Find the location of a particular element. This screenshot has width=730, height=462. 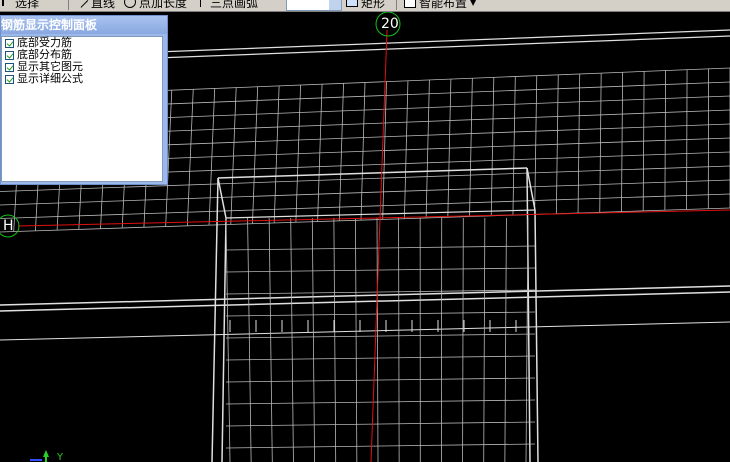

axis-line-vertical is located at coordinates (379, 245).